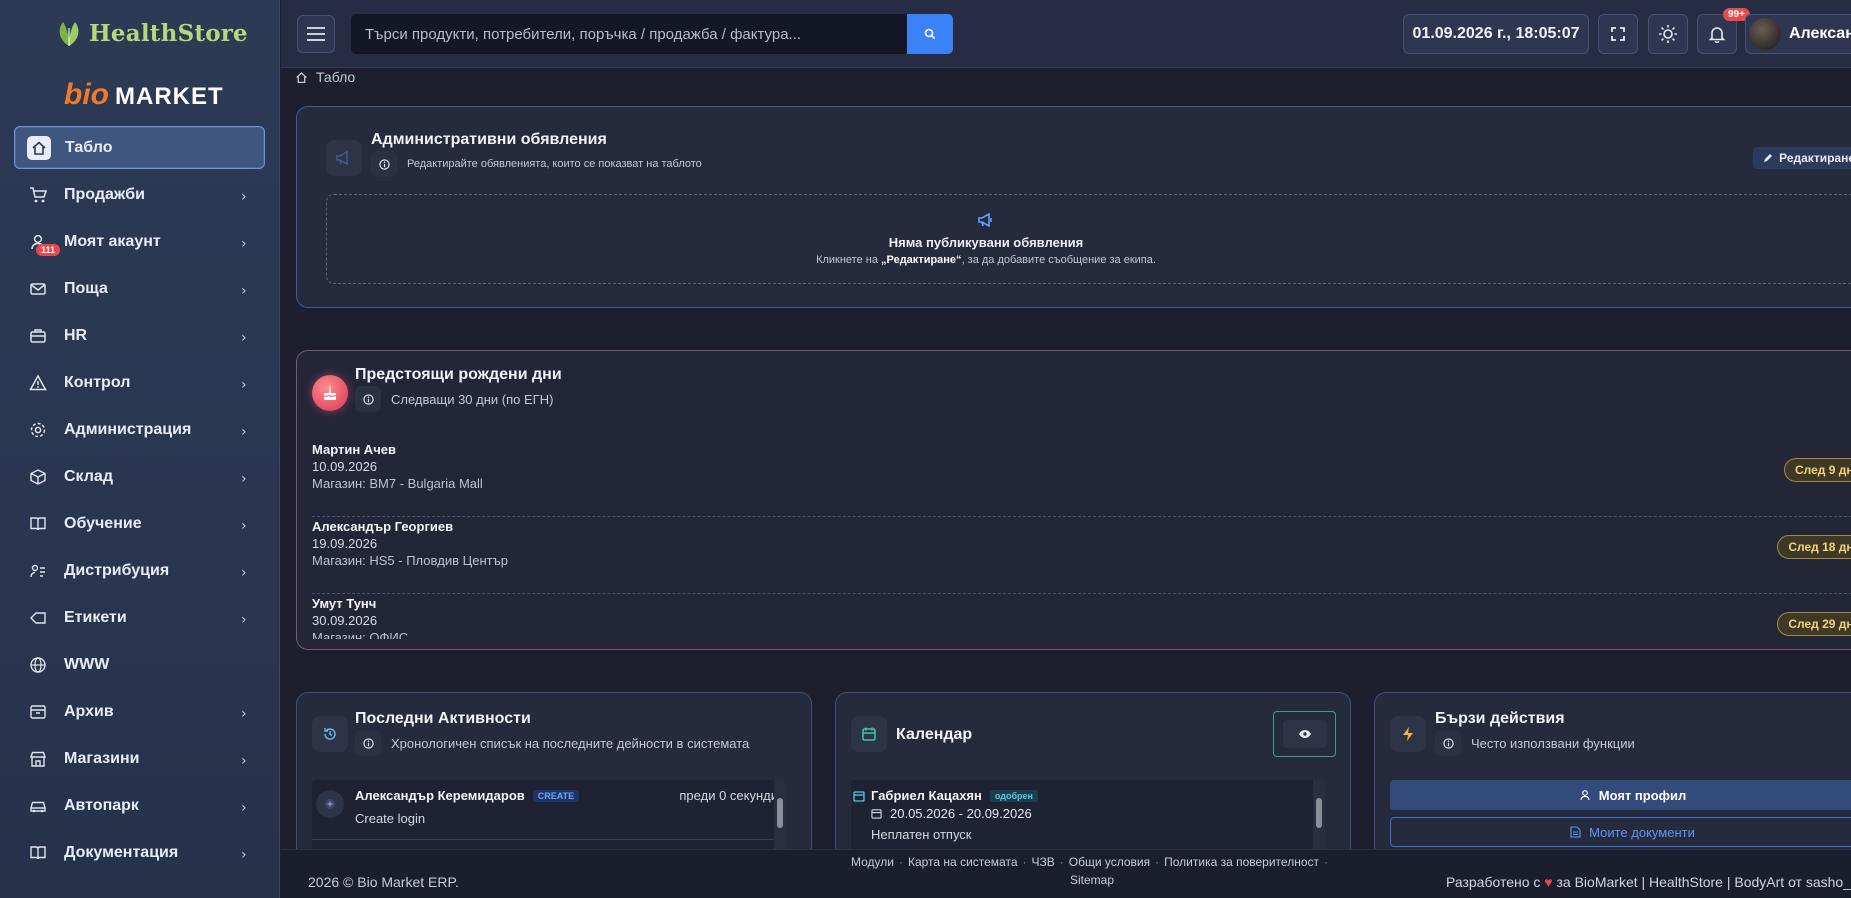 The image size is (1851, 898). Describe the element at coordinates (440, 795) in the screenshot. I see `user-name: Александър Керемидаров` at that location.